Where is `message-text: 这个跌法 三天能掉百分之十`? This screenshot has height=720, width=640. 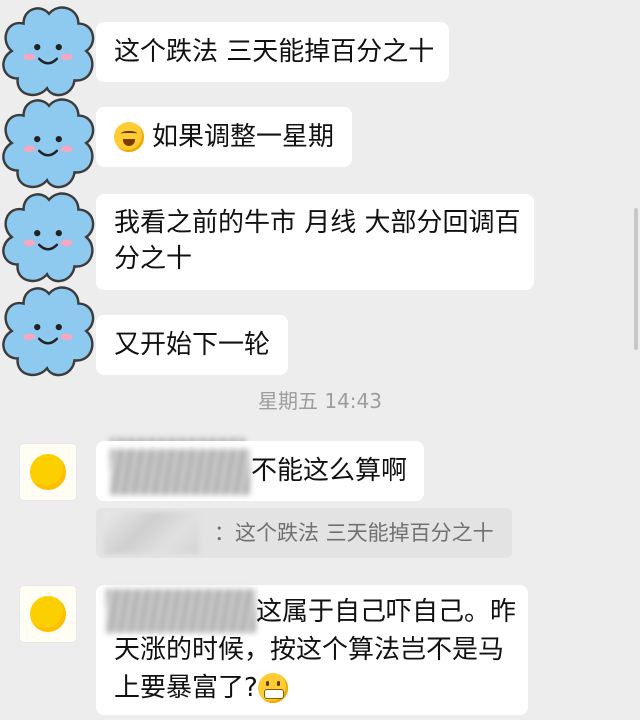 message-text: 这个跌法 三天能掉百分之十 is located at coordinates (274, 52).